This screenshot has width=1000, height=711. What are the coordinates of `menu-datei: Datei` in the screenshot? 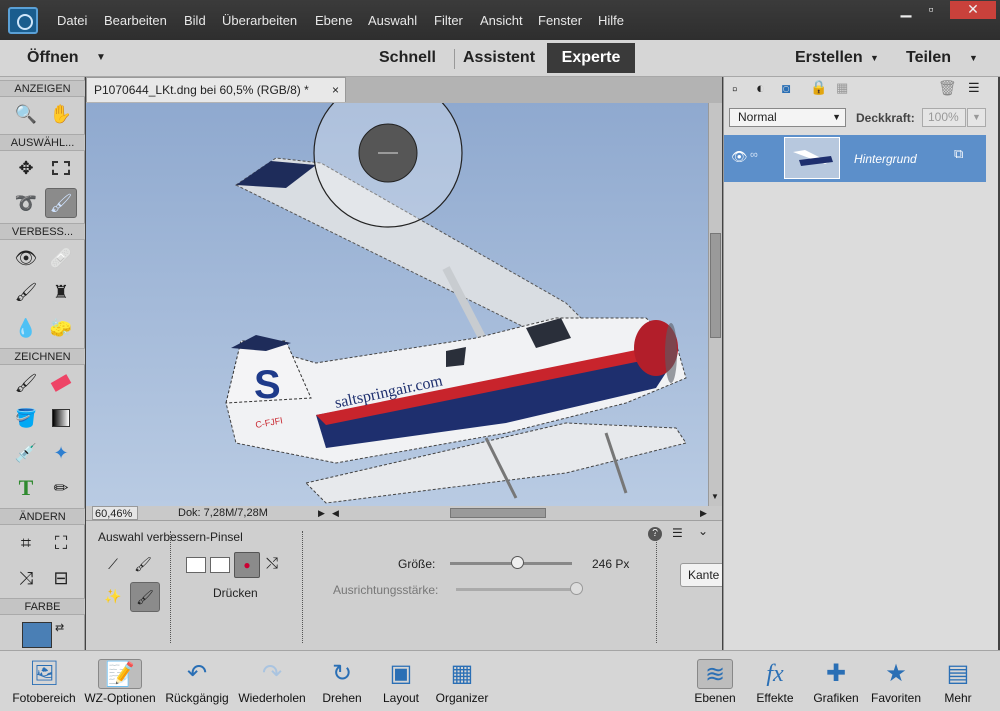 It's located at (72, 20).